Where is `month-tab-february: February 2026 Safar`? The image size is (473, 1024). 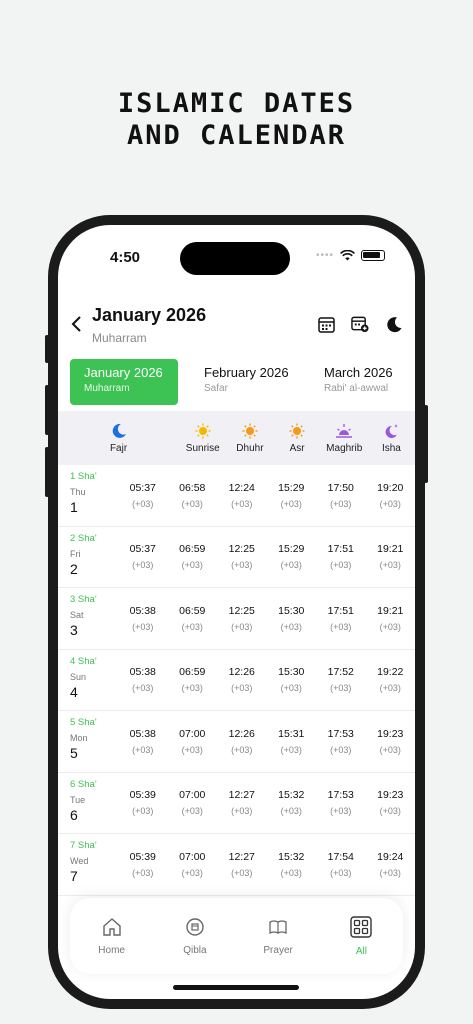 month-tab-february: February 2026 Safar is located at coordinates (244, 382).